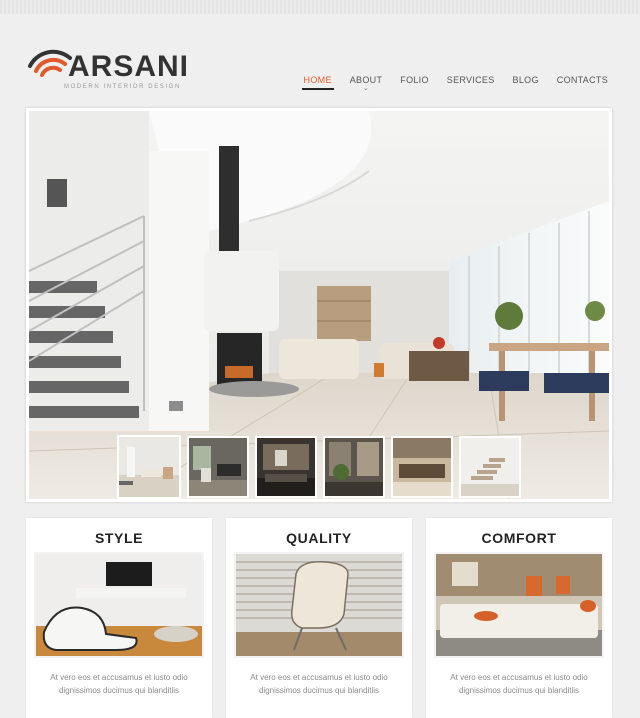  What do you see at coordinates (366, 88) in the screenshot?
I see `chevron-down-icon: ⌄` at bounding box center [366, 88].